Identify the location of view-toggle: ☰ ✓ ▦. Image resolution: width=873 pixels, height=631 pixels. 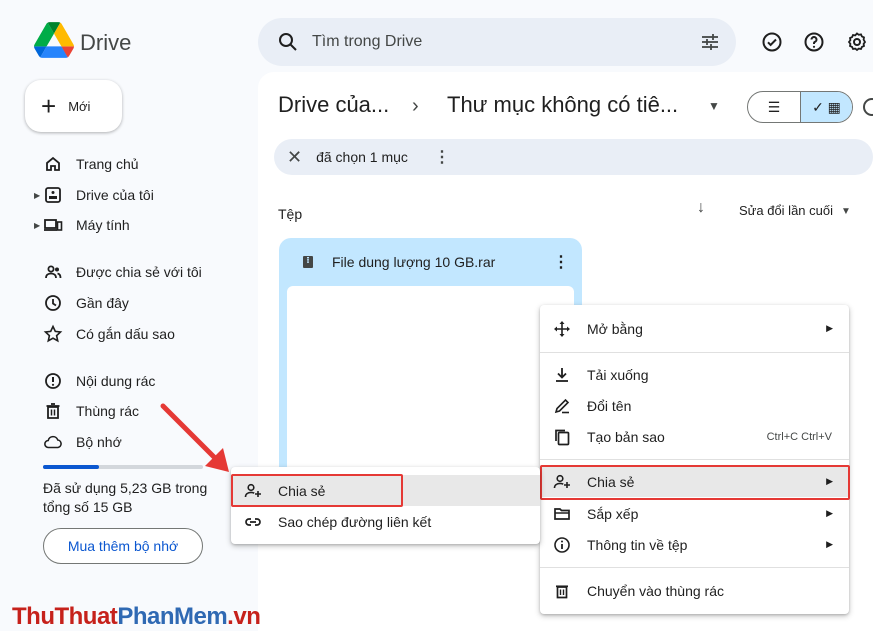
(800, 107).